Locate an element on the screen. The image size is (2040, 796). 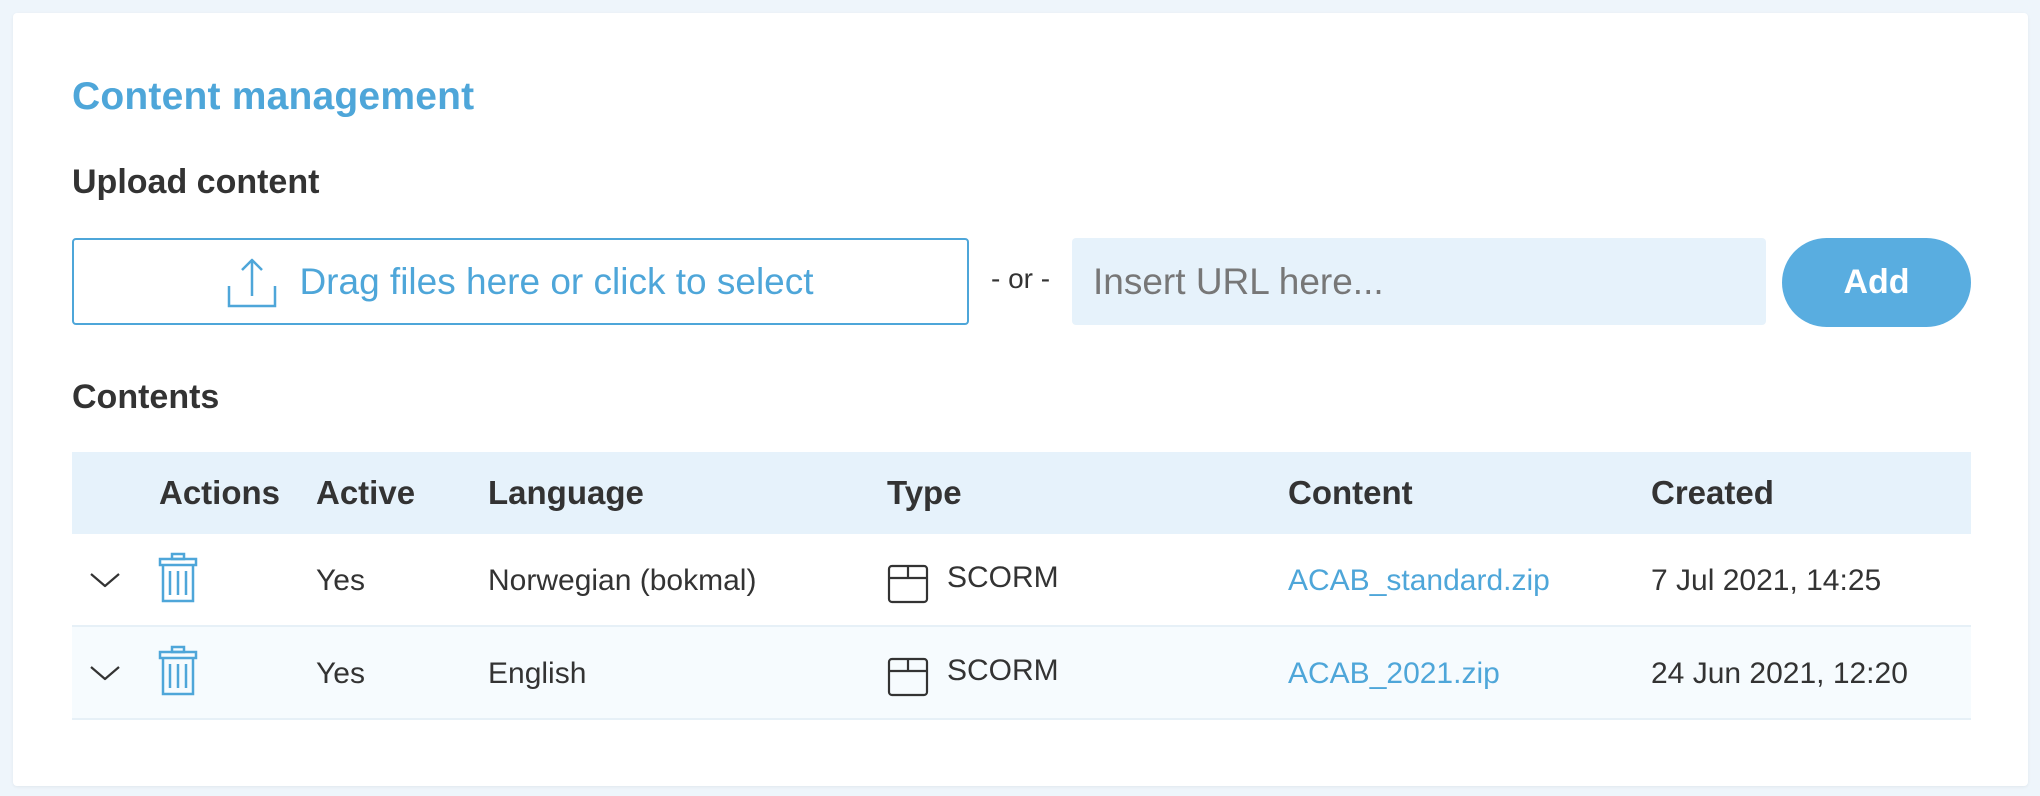
row-created: 7 Jul 2021, 14:25 is located at coordinates (1766, 580).